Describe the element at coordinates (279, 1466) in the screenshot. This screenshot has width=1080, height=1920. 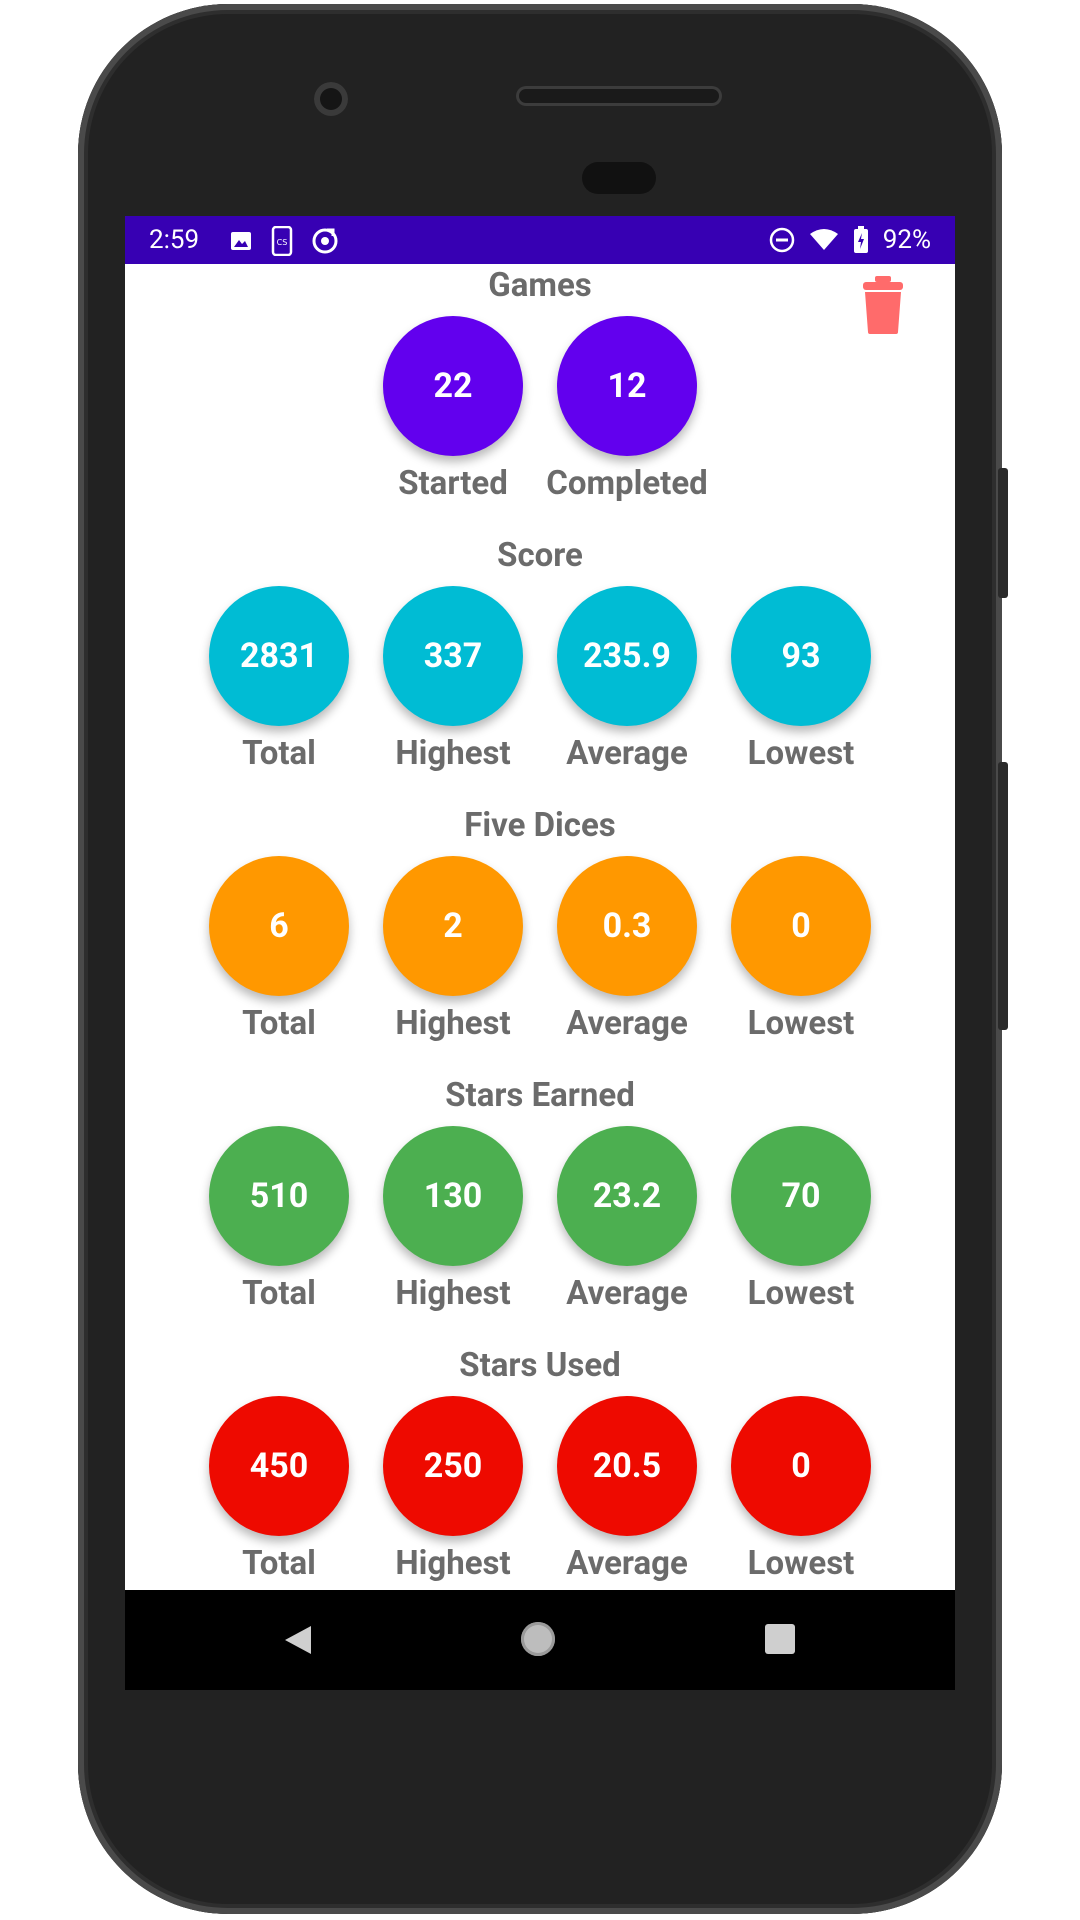
I see `stat-value-circle: 450` at that location.